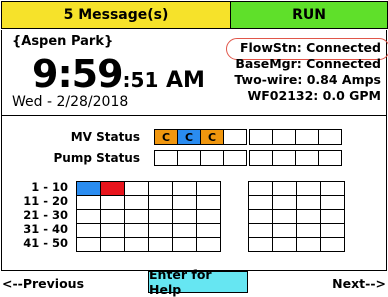 This screenshot has width=388, height=297. I want to click on station-row-label: 31 - 40, so click(45, 229).